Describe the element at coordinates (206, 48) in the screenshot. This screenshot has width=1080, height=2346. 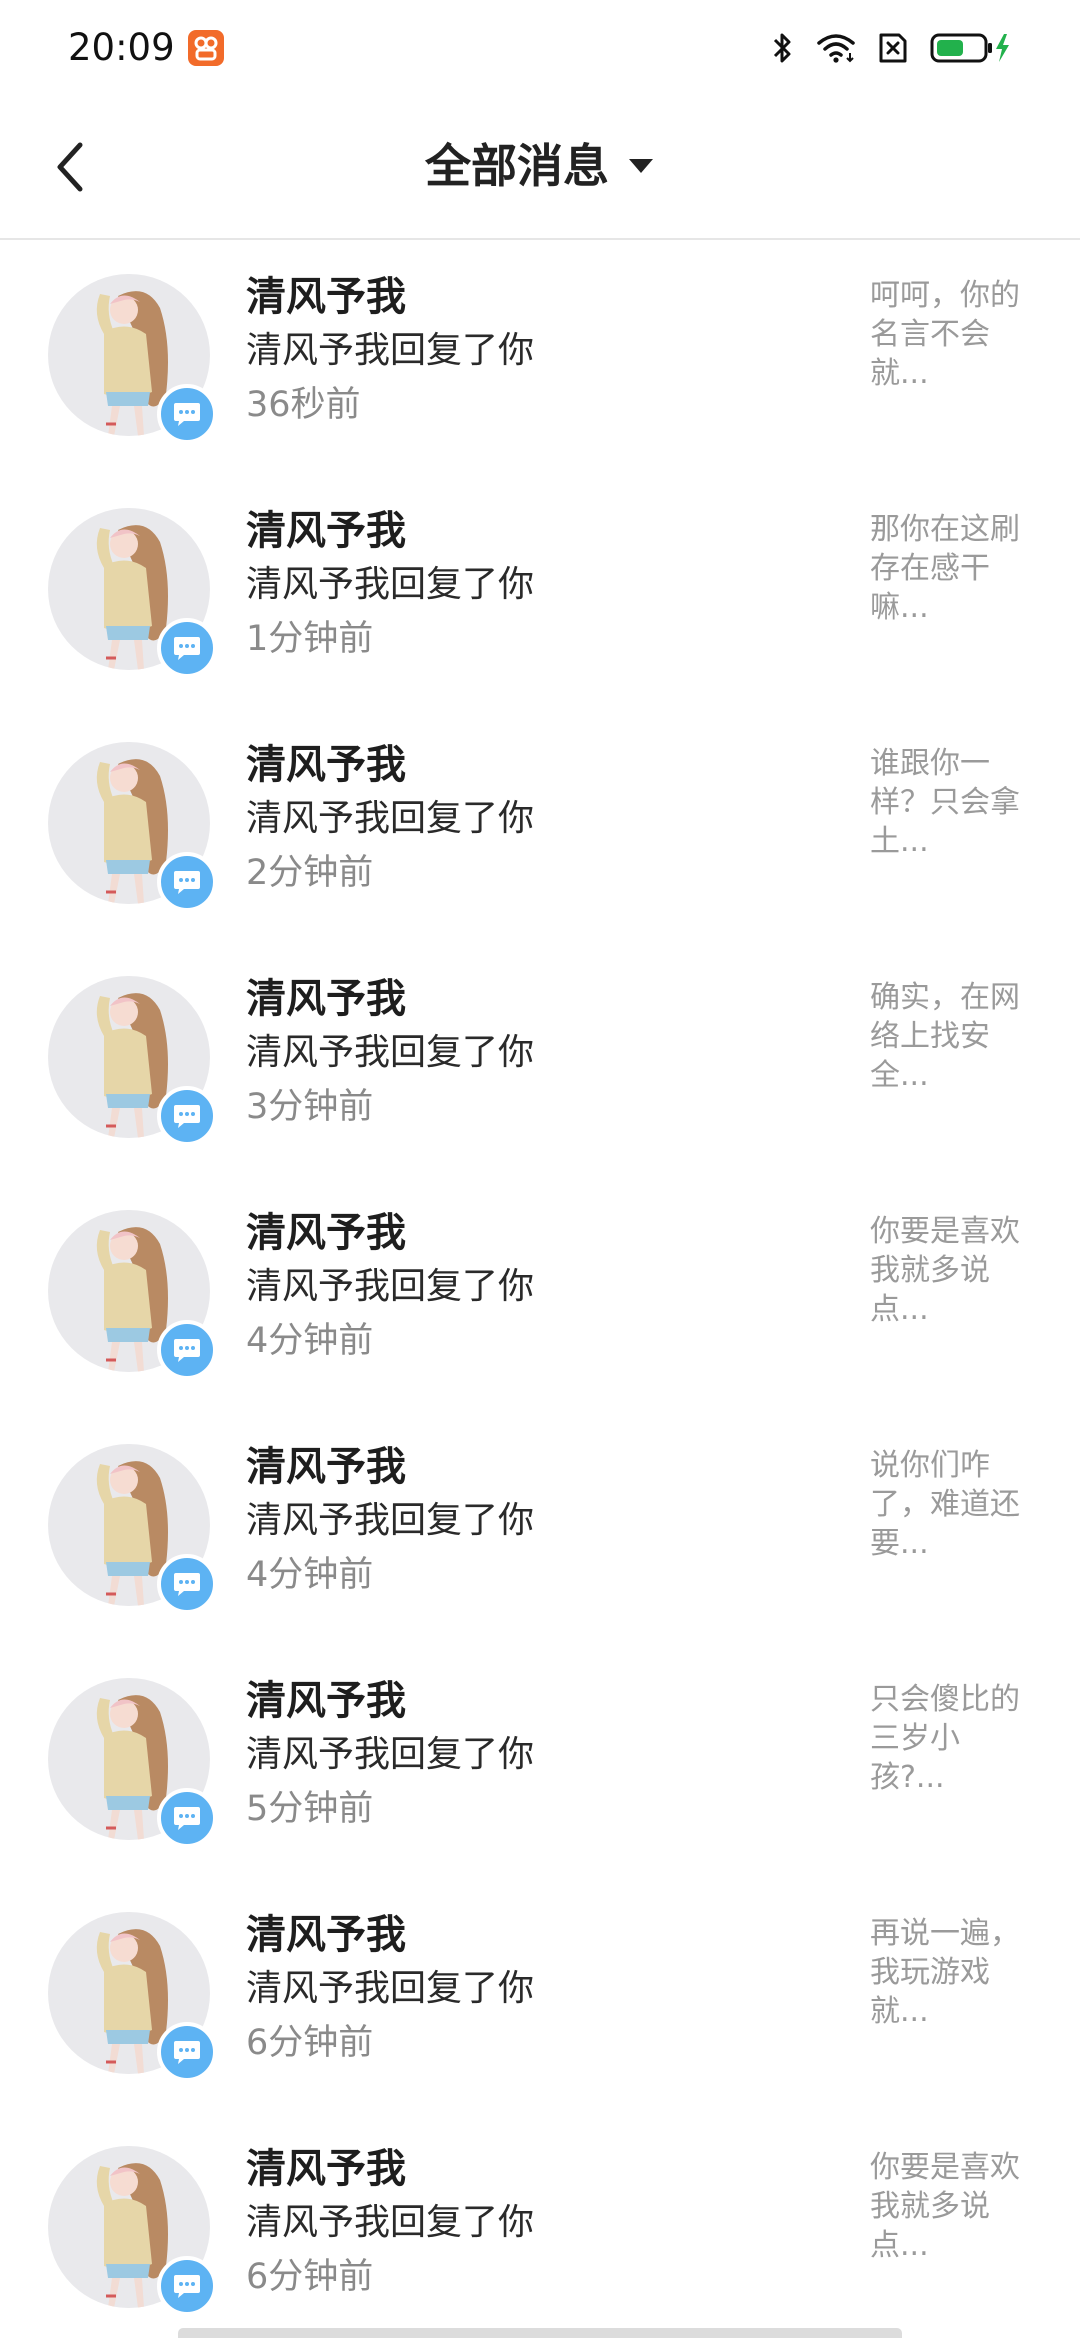
I see `orange-app-icon` at that location.